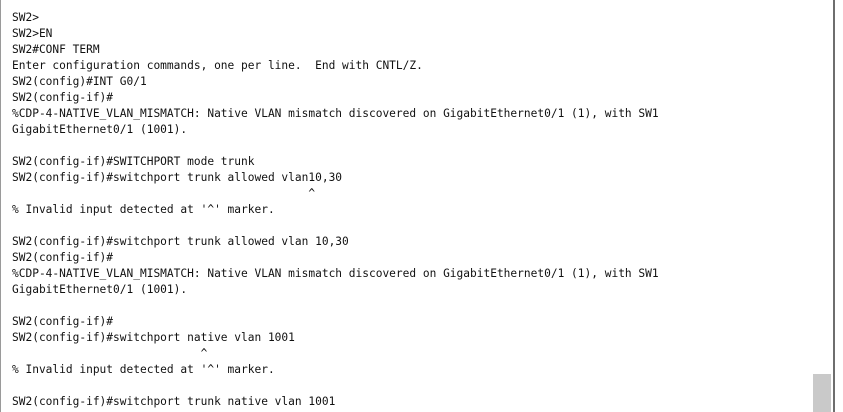 This screenshot has height=412, width=843. What do you see at coordinates (56, 49) in the screenshot?
I see `terminal-line: SW2#CONF TERM` at bounding box center [56, 49].